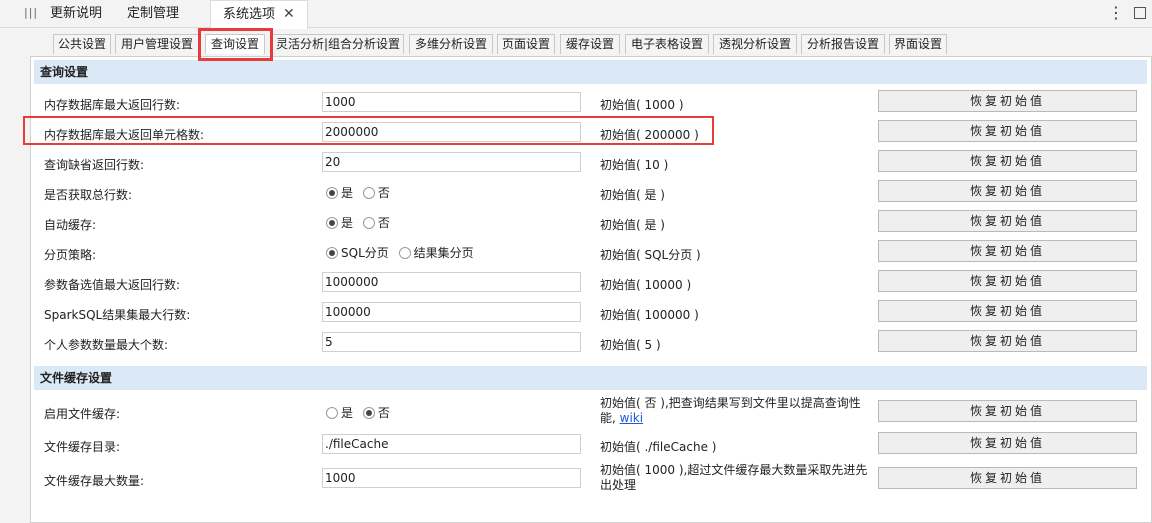 The height and width of the screenshot is (523, 1152). Describe the element at coordinates (451, 478) in the screenshot. I see `file-cache-max-input: 1000` at that location.